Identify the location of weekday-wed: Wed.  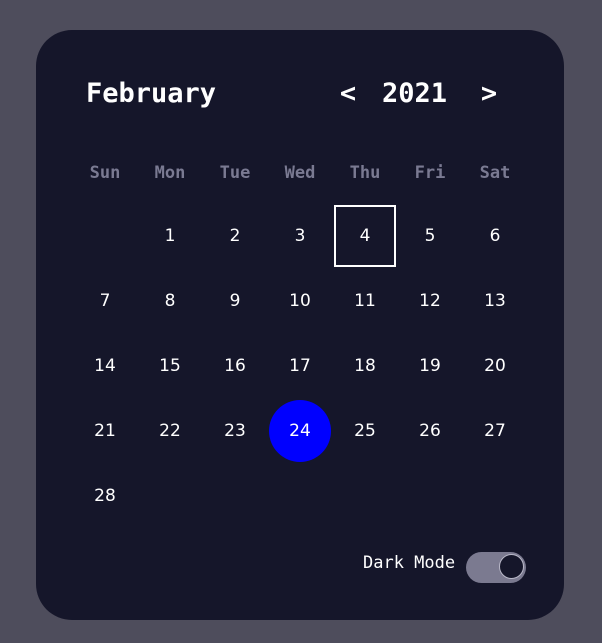
(300, 173).